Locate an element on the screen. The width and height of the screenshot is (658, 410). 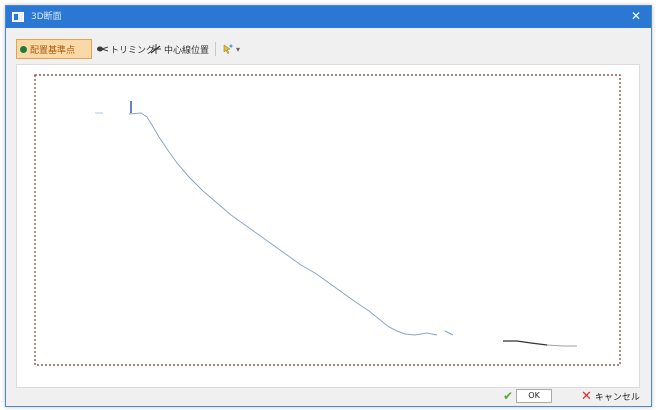
tool-placement-point: 配置基準点 is located at coordinates (54, 49).